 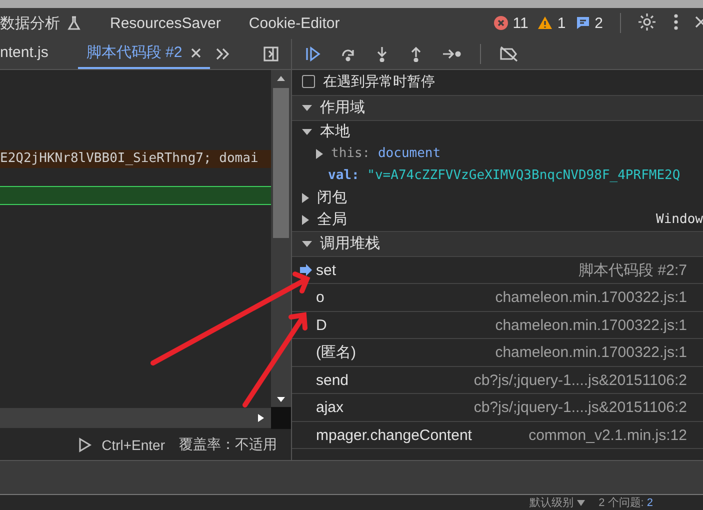 What do you see at coordinates (500, 23) in the screenshot?
I see `error-icon` at bounding box center [500, 23].